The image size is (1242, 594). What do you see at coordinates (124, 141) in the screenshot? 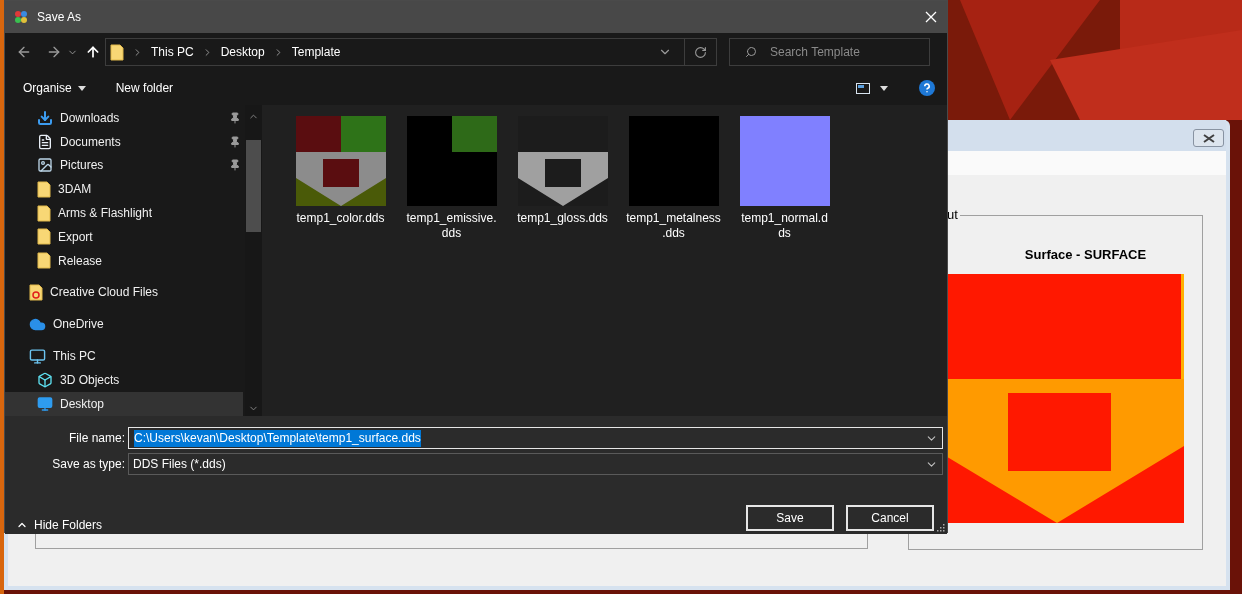
I see `sidebar-item: Documents` at bounding box center [124, 141].